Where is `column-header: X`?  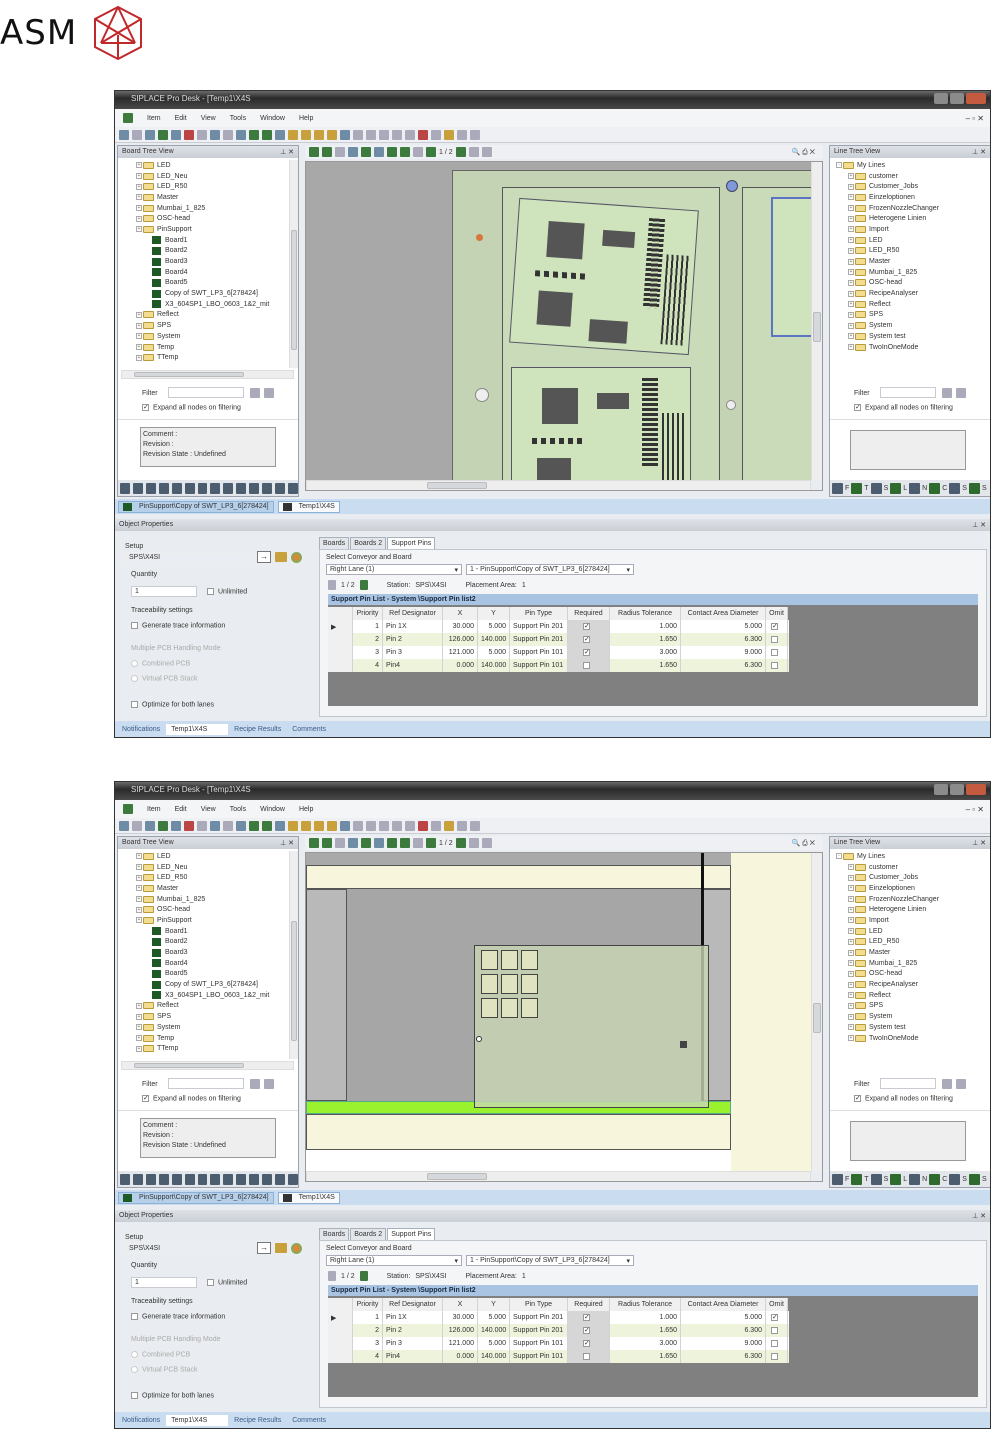
column-header: X is located at coordinates (460, 613).